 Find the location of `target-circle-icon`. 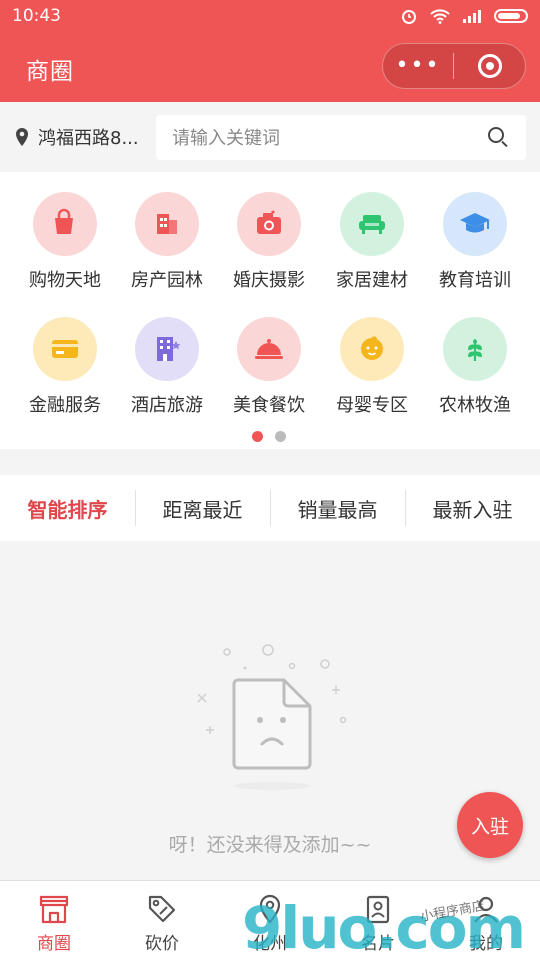

target-circle-icon is located at coordinates (489, 66).